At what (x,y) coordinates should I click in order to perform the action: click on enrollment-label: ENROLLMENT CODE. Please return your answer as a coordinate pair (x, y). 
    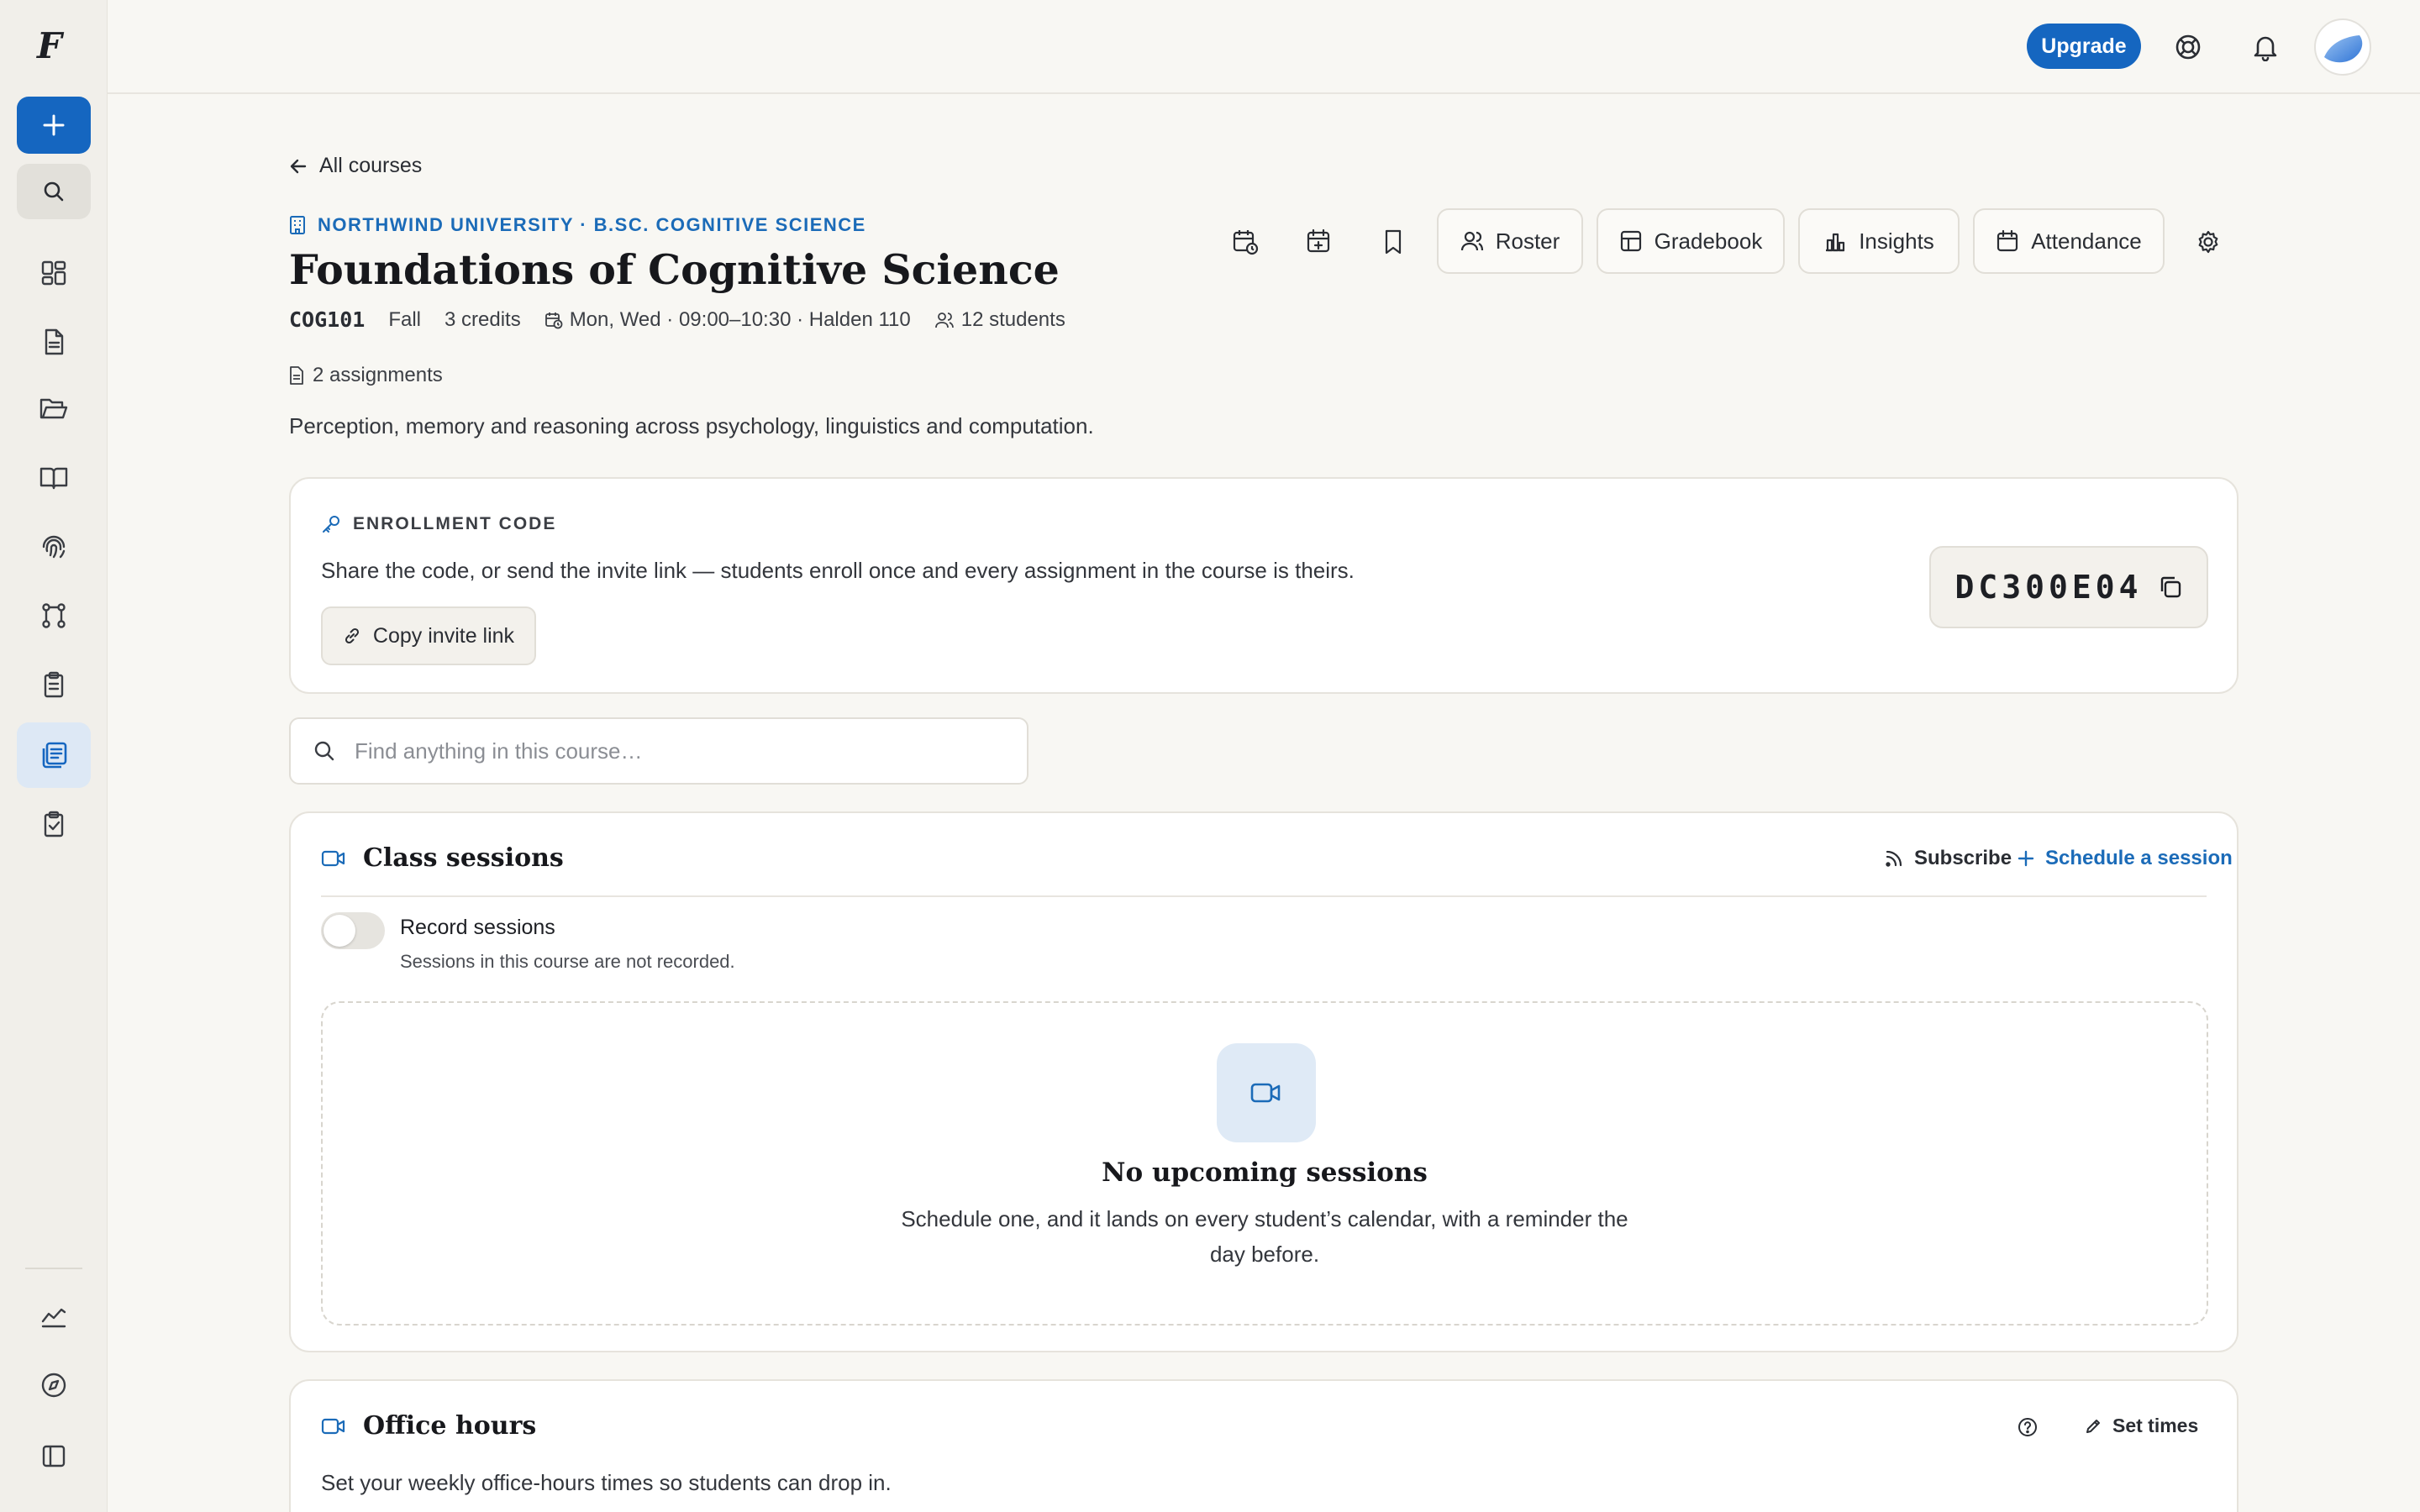
    Looking at the image, I should click on (438, 524).